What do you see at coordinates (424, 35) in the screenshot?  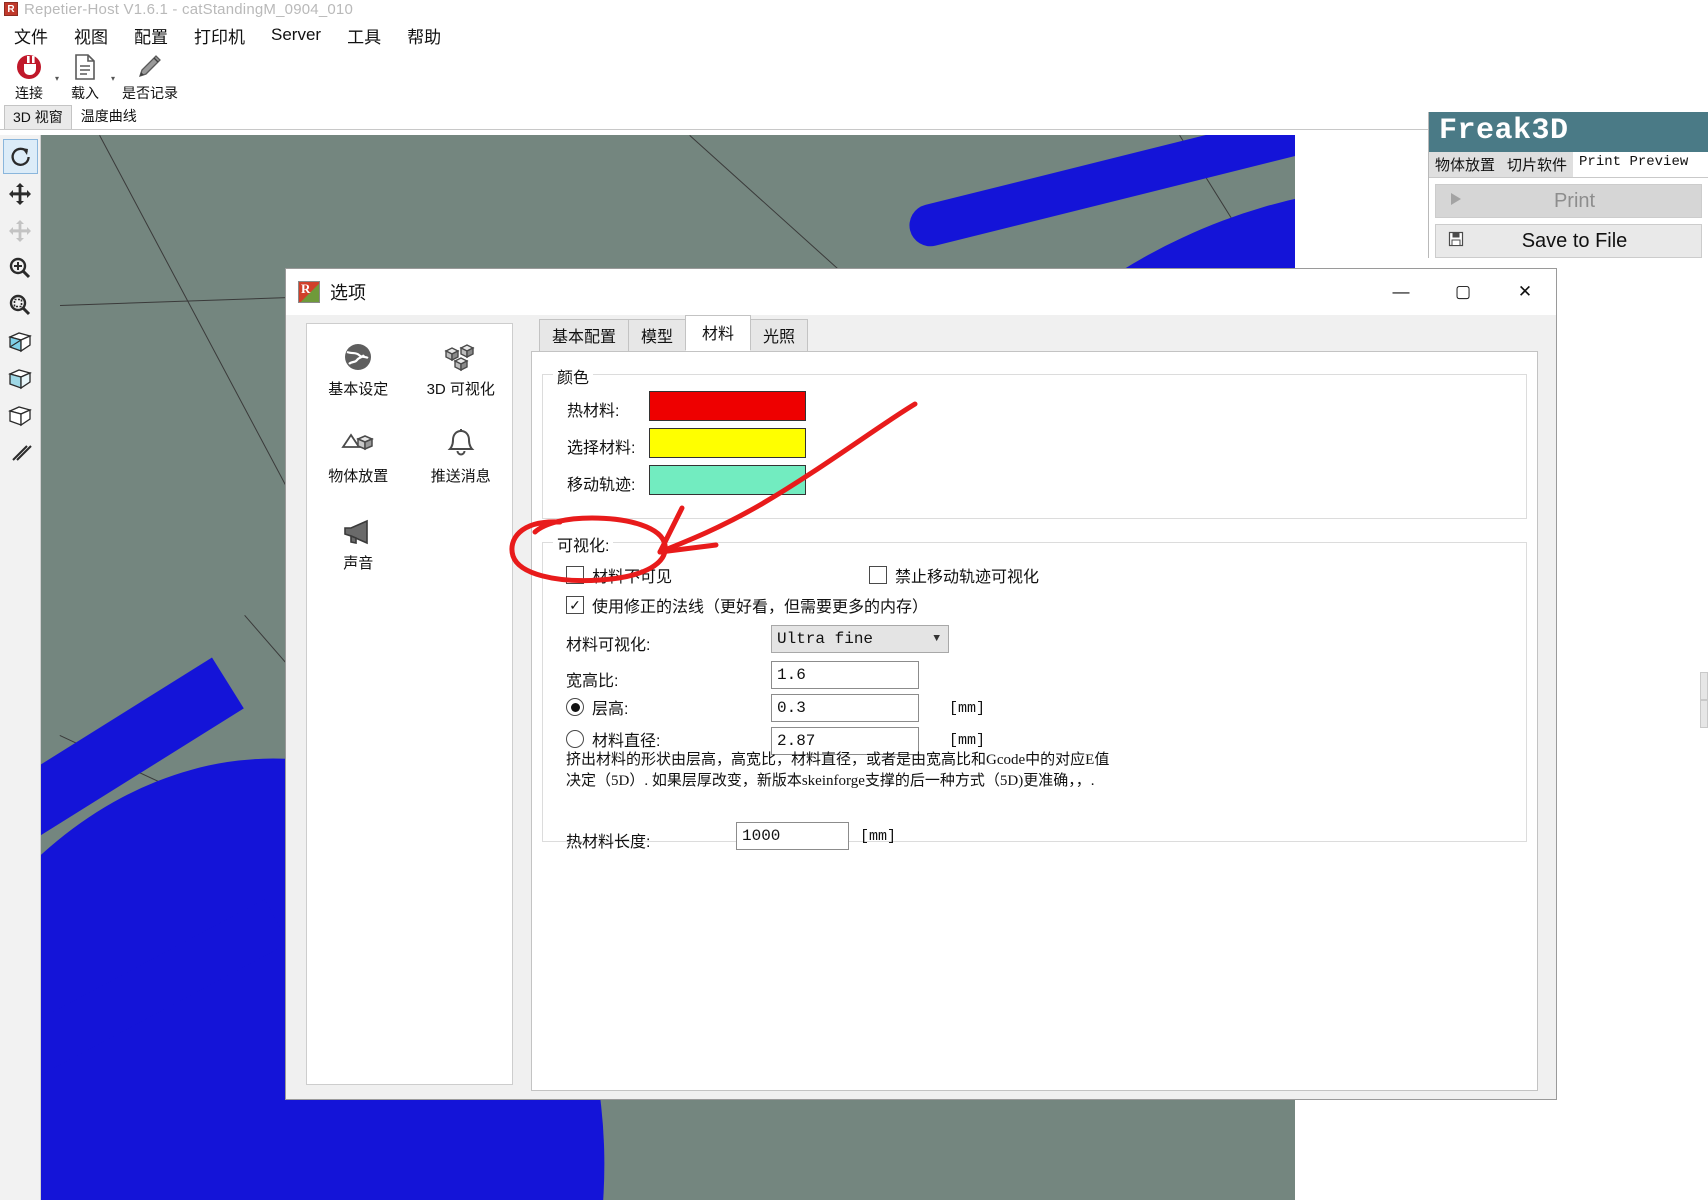 I see `menu-help: 帮助` at bounding box center [424, 35].